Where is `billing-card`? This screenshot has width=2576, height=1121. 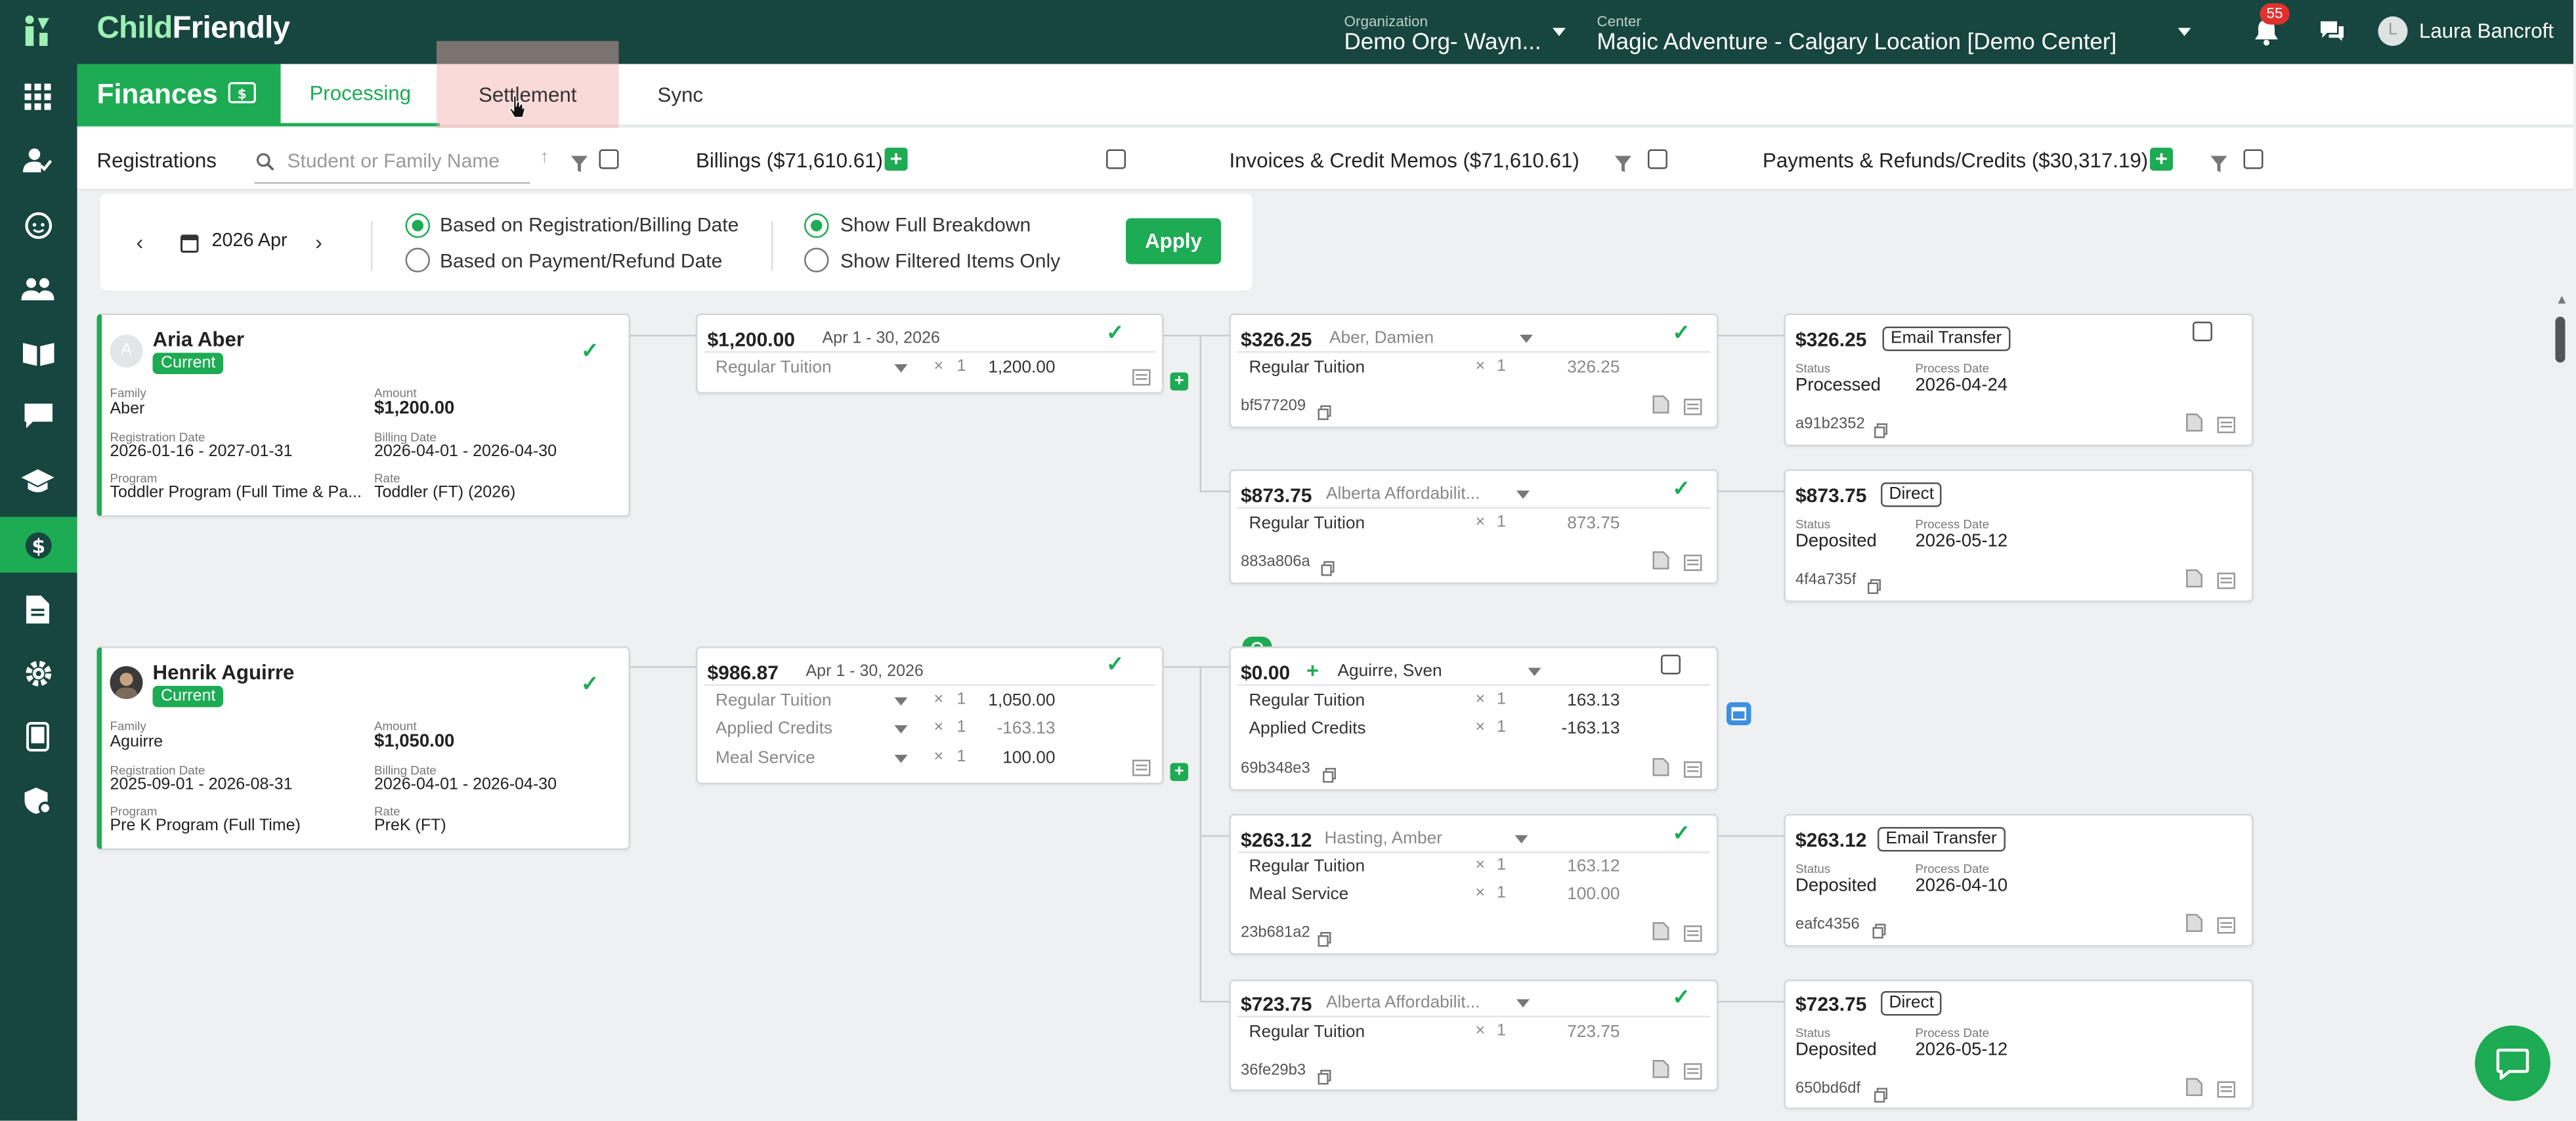 billing-card is located at coordinates (930, 354).